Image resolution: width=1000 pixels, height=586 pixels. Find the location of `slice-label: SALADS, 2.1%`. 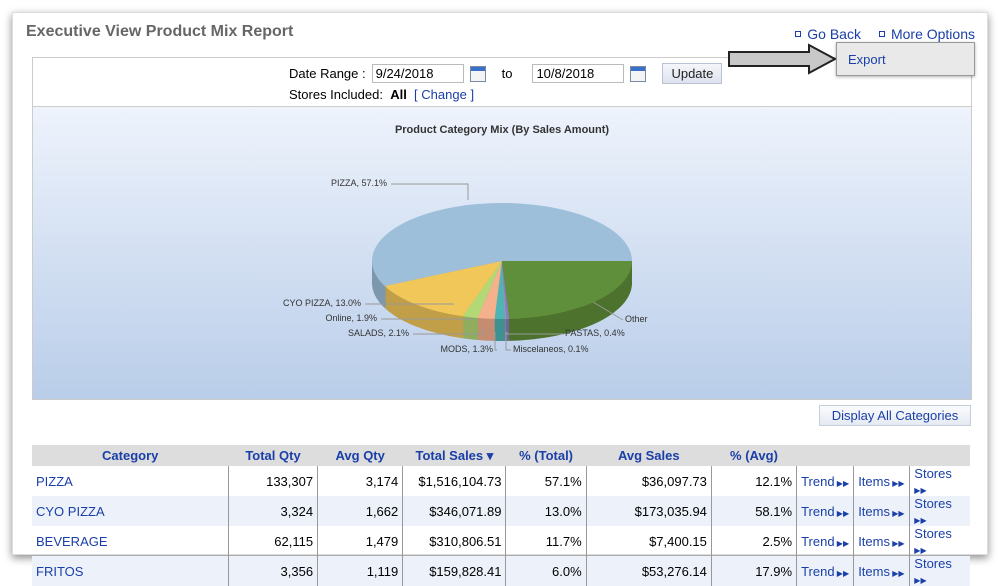

slice-label: SALADS, 2.1% is located at coordinates (378, 333).